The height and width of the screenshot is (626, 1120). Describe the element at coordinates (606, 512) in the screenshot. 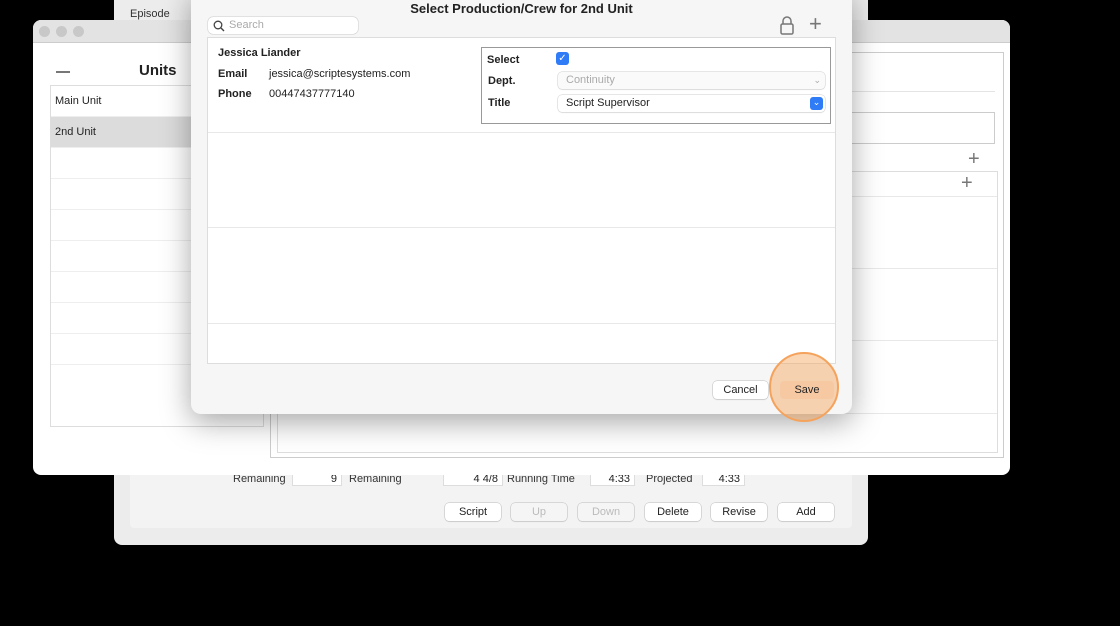

I see `down-button: Down` at that location.